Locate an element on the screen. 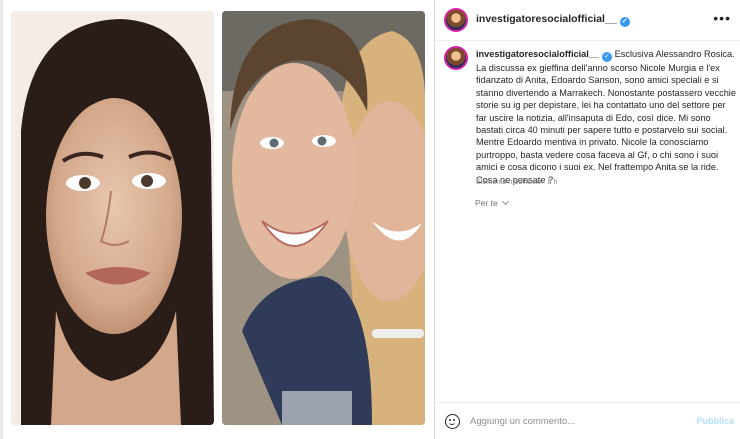 The height and width of the screenshot is (439, 740). post-header: investigatoresocialofficial__ ✓ ••• is located at coordinates (587, 20).